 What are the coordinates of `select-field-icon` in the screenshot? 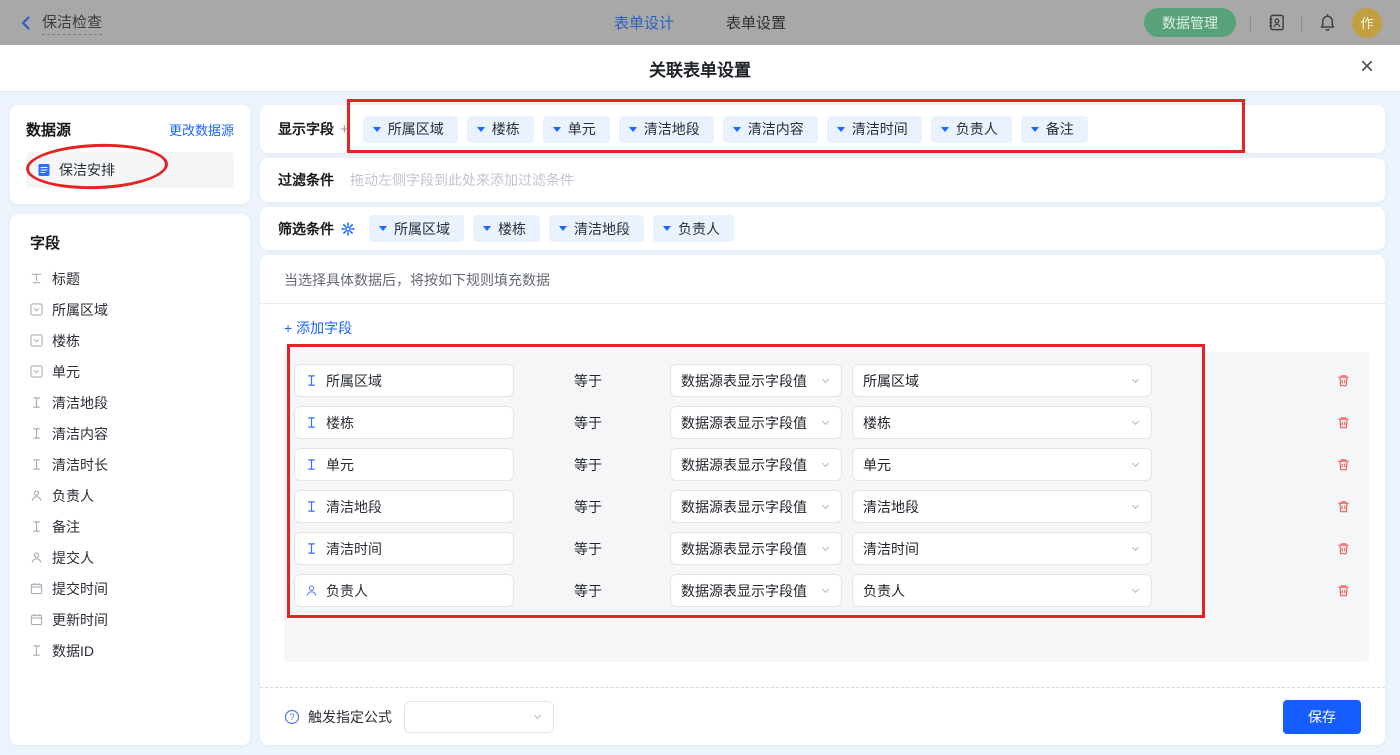 It's located at (36, 340).